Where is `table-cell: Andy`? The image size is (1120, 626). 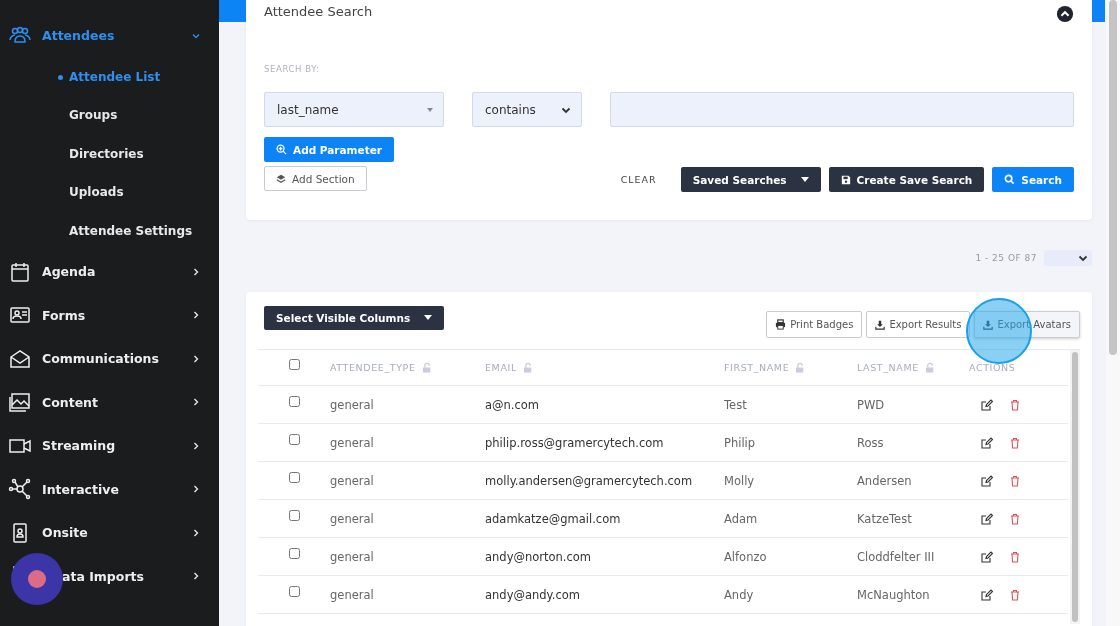
table-cell: Andy is located at coordinates (739, 594).